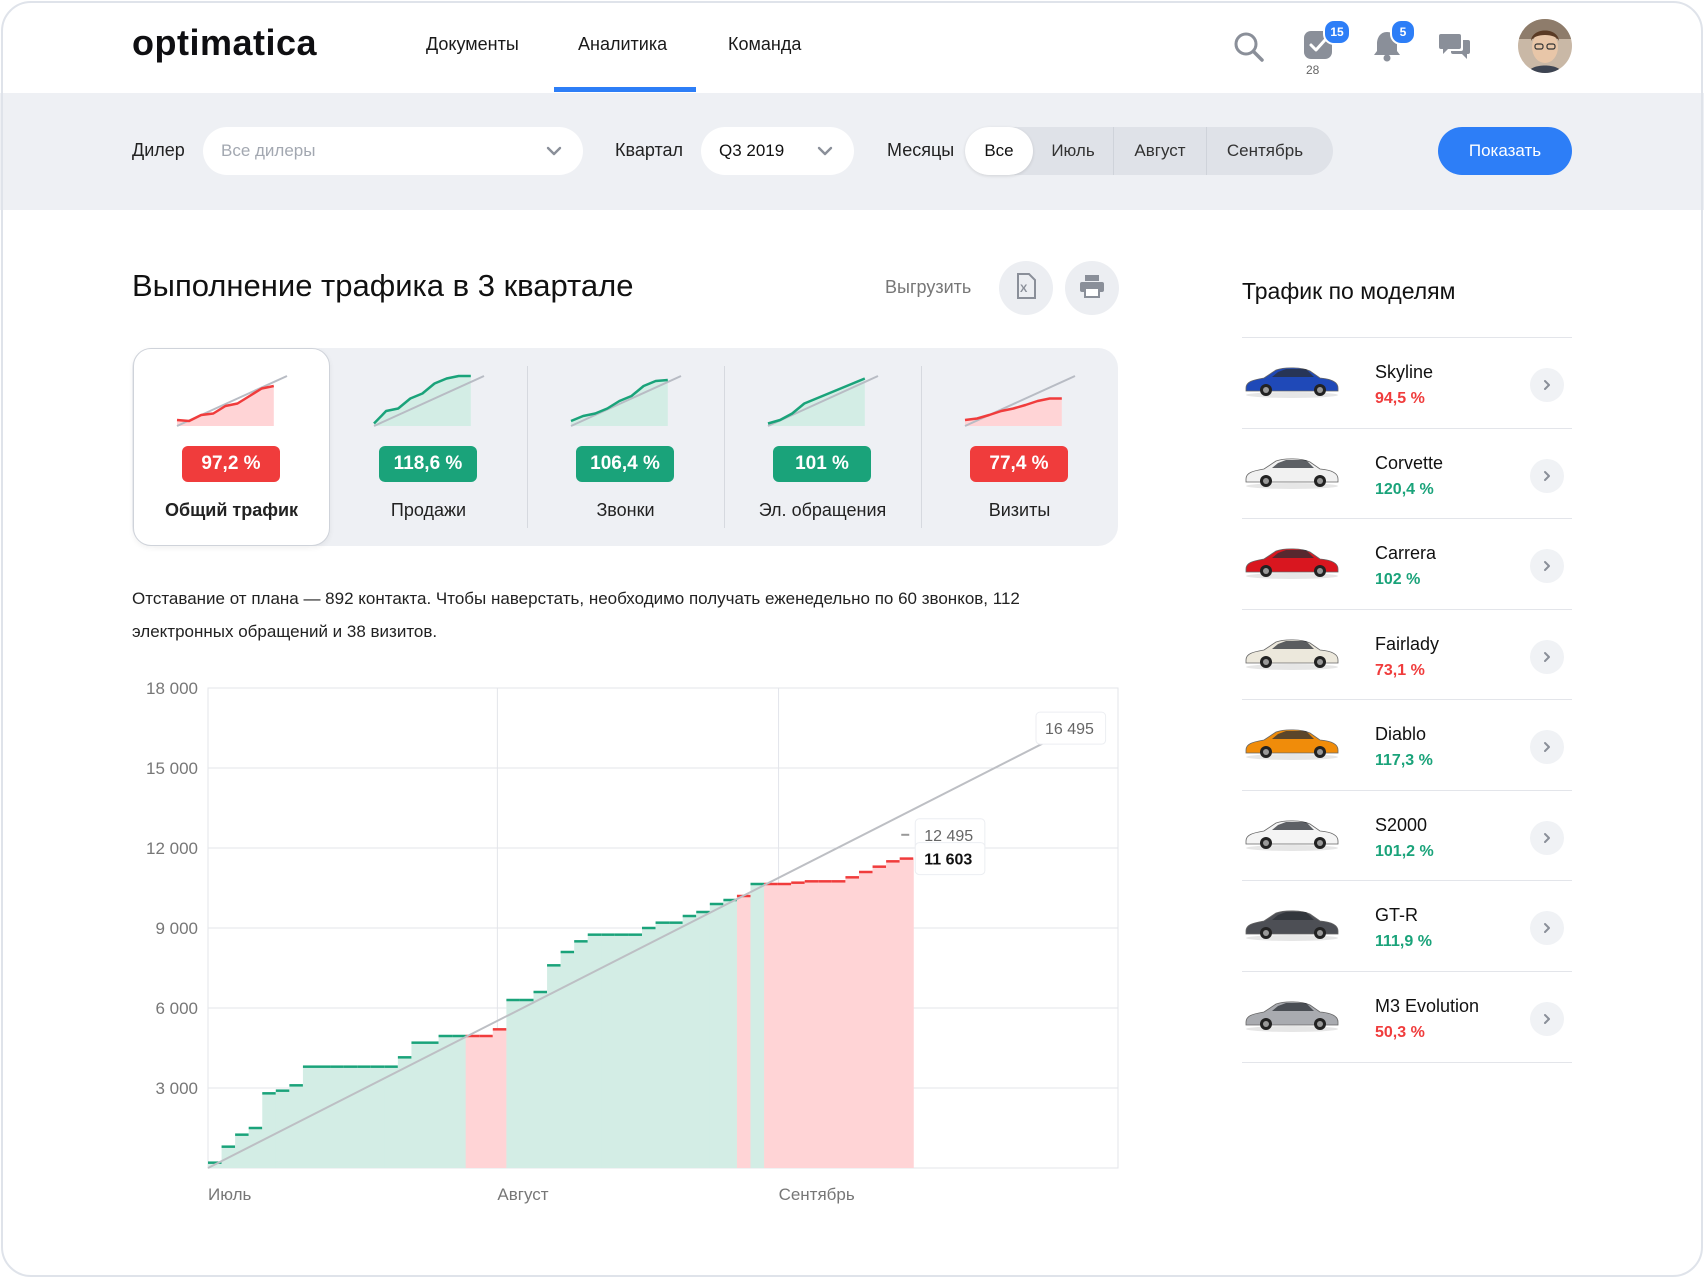 This screenshot has height=1278, width=1704. Describe the element at coordinates (172, 688) in the screenshot. I see `y-tick-label: 18 000` at that location.